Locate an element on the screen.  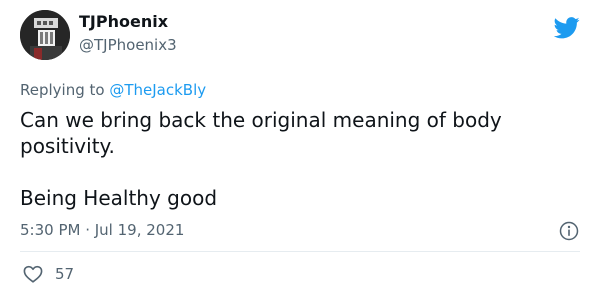
tweet-timestamp: 5:30 PM · Jul 19, 2021 is located at coordinates (102, 230).